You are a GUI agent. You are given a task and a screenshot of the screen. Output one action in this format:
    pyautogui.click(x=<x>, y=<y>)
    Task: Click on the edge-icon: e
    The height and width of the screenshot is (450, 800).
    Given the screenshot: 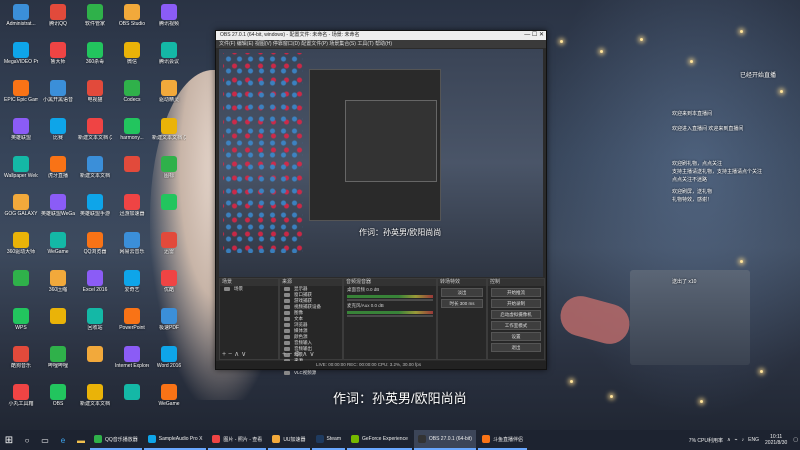 What is the action you would take?
    pyautogui.click(x=63, y=440)
    